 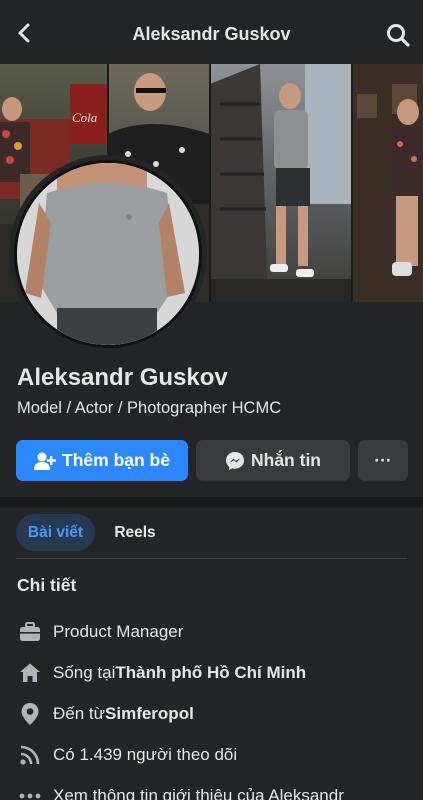 What do you see at coordinates (118, 631) in the screenshot?
I see `work-text: Product Manager` at bounding box center [118, 631].